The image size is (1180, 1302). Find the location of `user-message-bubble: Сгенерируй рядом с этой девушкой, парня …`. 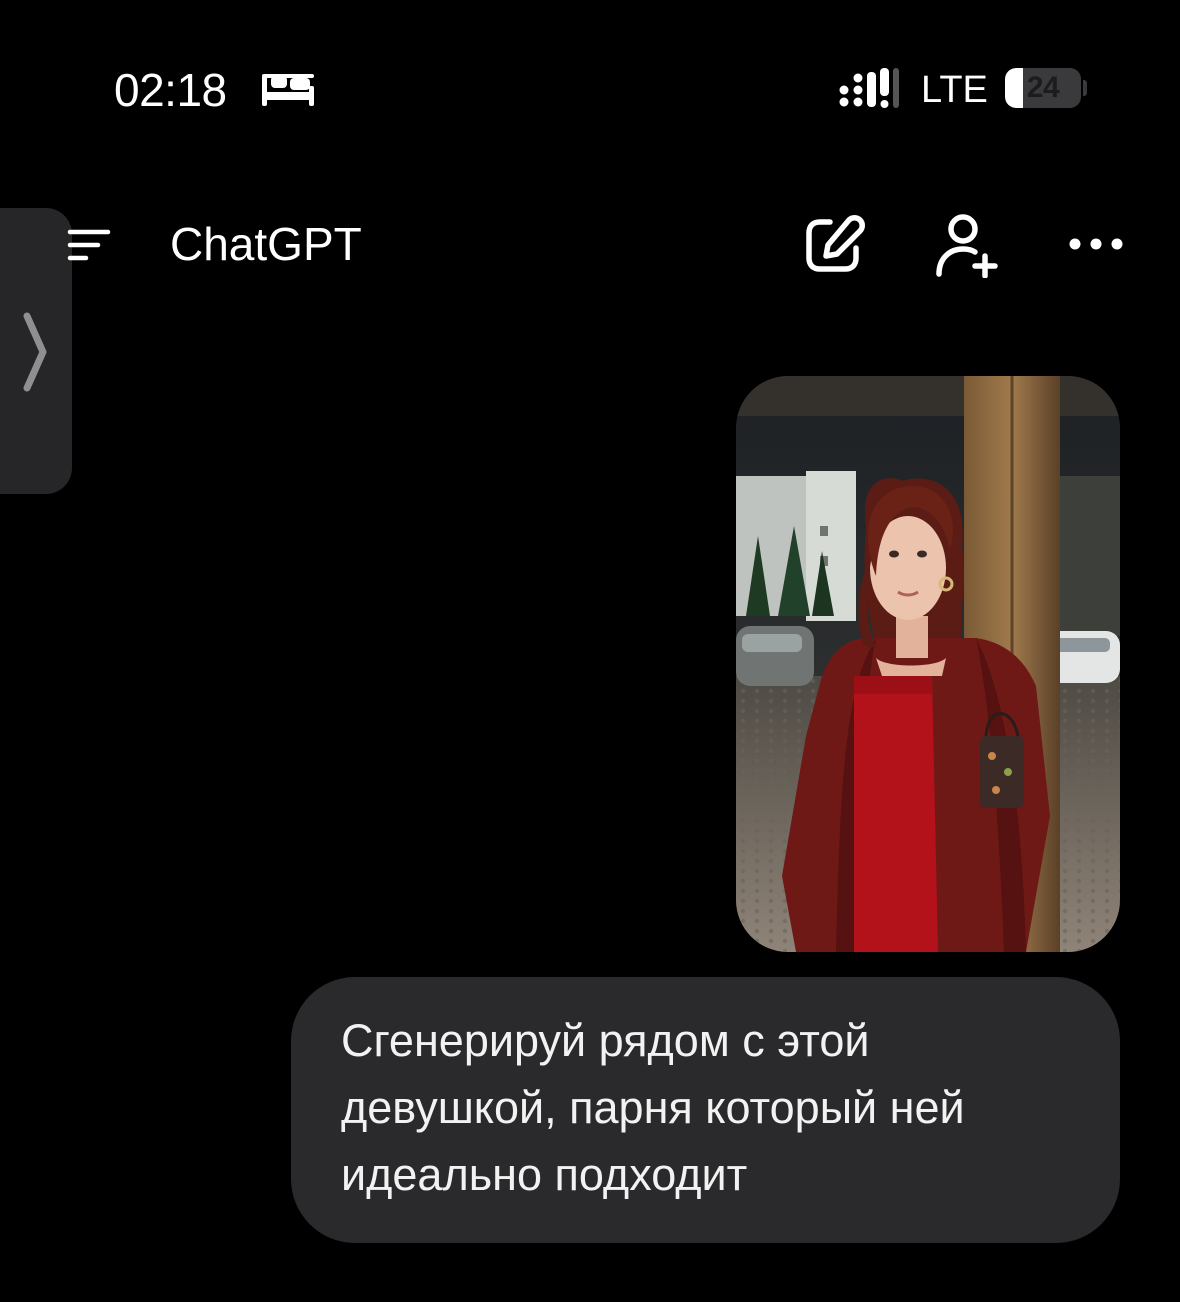

user-message-bubble: Сгенерируй рядом с этой девушкой, парня … is located at coordinates (705, 1110).